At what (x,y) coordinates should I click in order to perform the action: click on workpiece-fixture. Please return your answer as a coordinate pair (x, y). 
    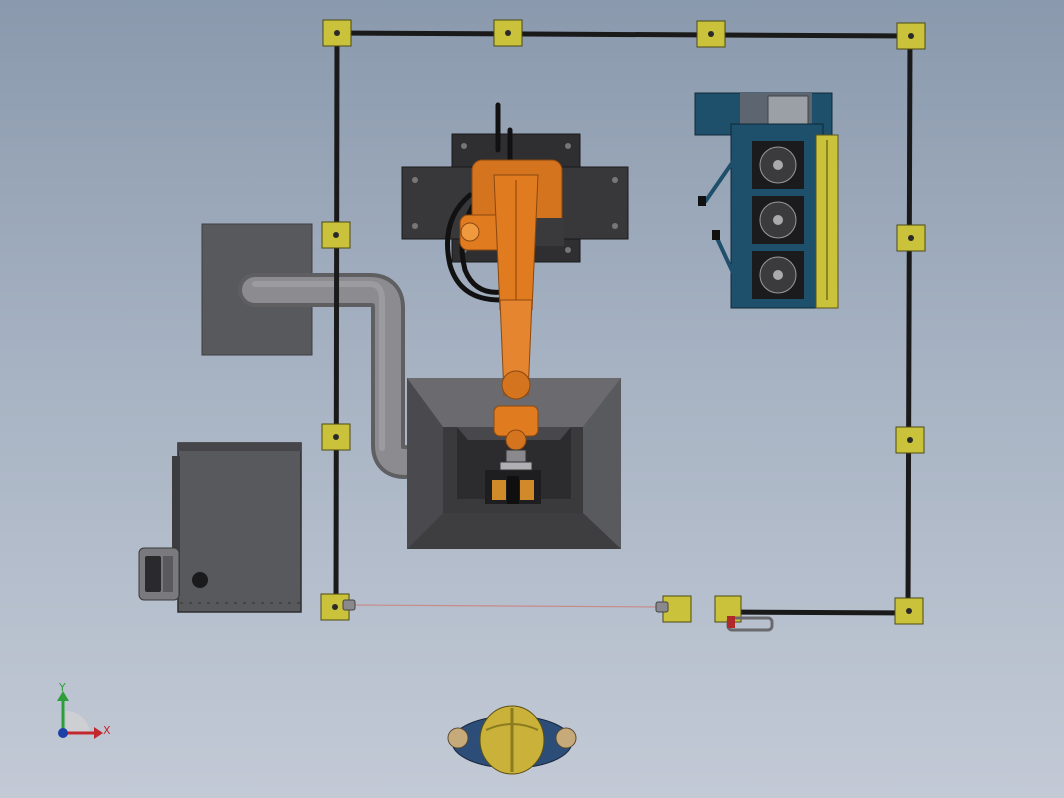
    Looking at the image, I should click on (513, 487).